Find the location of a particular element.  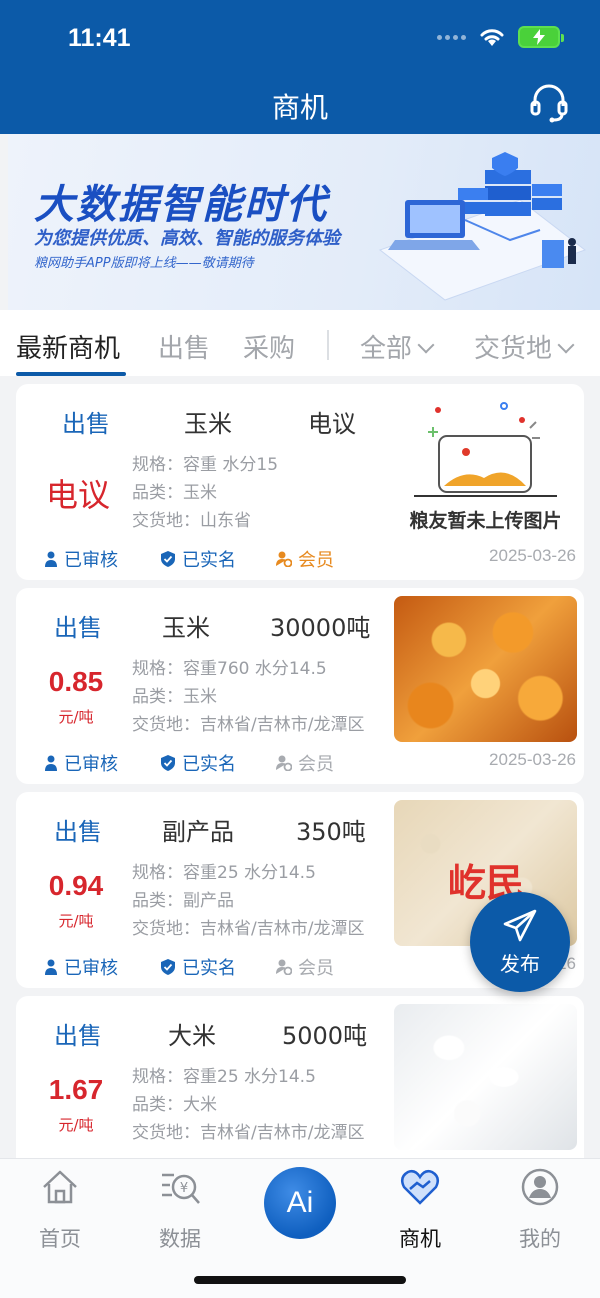

tab-buy: 采购 is located at coordinates (269, 346).